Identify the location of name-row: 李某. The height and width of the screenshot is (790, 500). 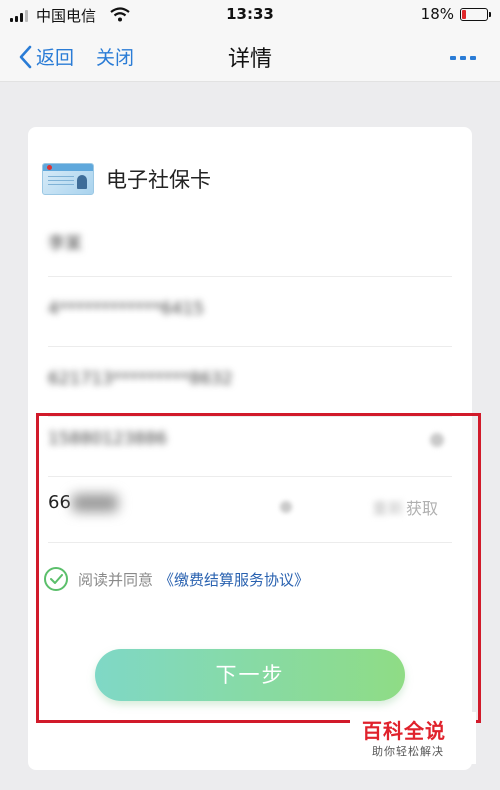
(250, 242).